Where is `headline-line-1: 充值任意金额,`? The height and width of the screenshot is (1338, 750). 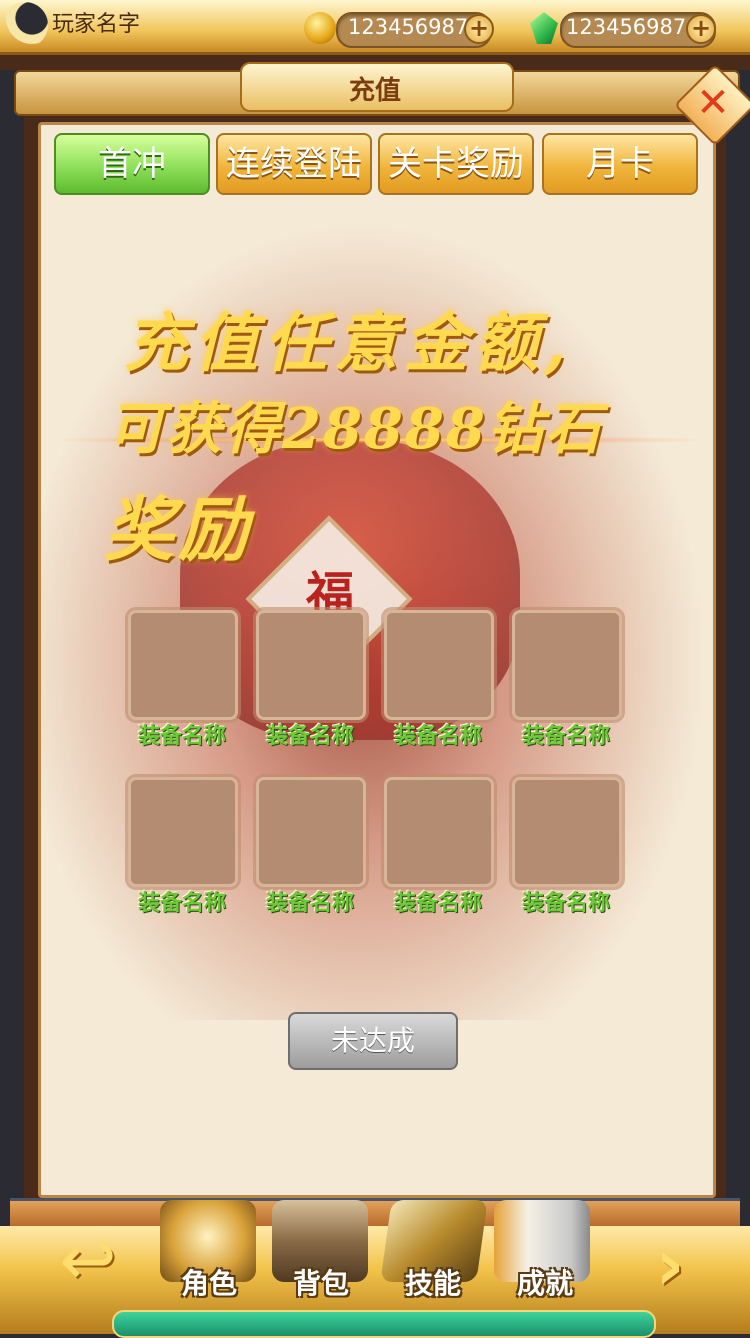
headline-line-1: 充值任意金额, is located at coordinates (348, 343).